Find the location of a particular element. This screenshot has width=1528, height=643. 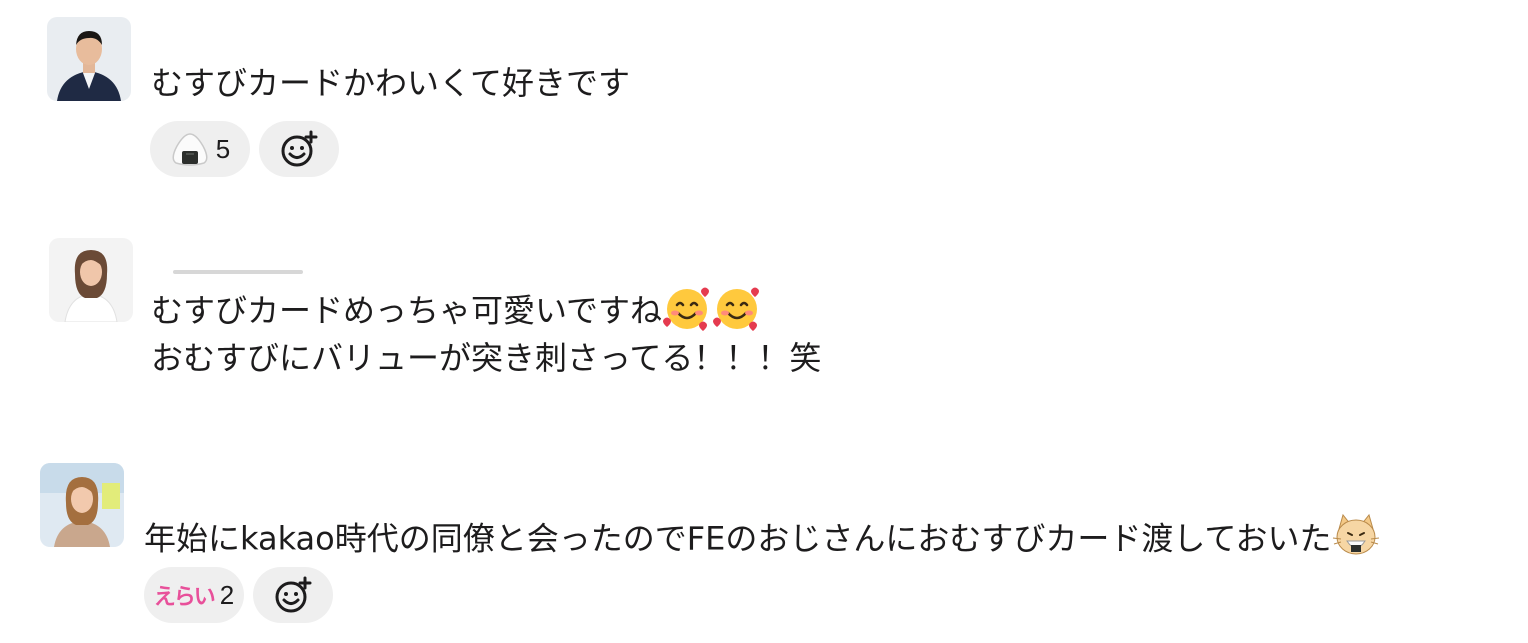

reaction-onigiri: 5 is located at coordinates (200, 149).